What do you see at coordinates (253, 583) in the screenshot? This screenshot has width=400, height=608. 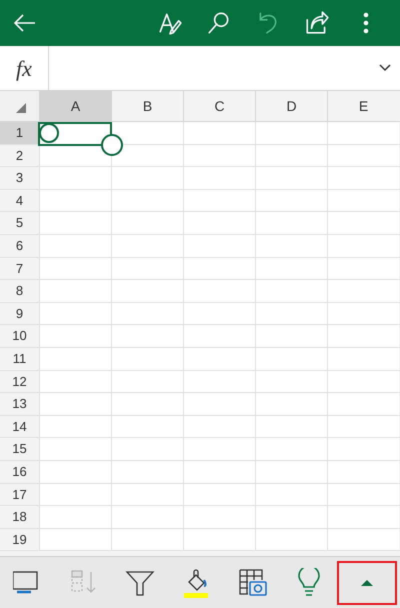 I see `table-camera-icon` at bounding box center [253, 583].